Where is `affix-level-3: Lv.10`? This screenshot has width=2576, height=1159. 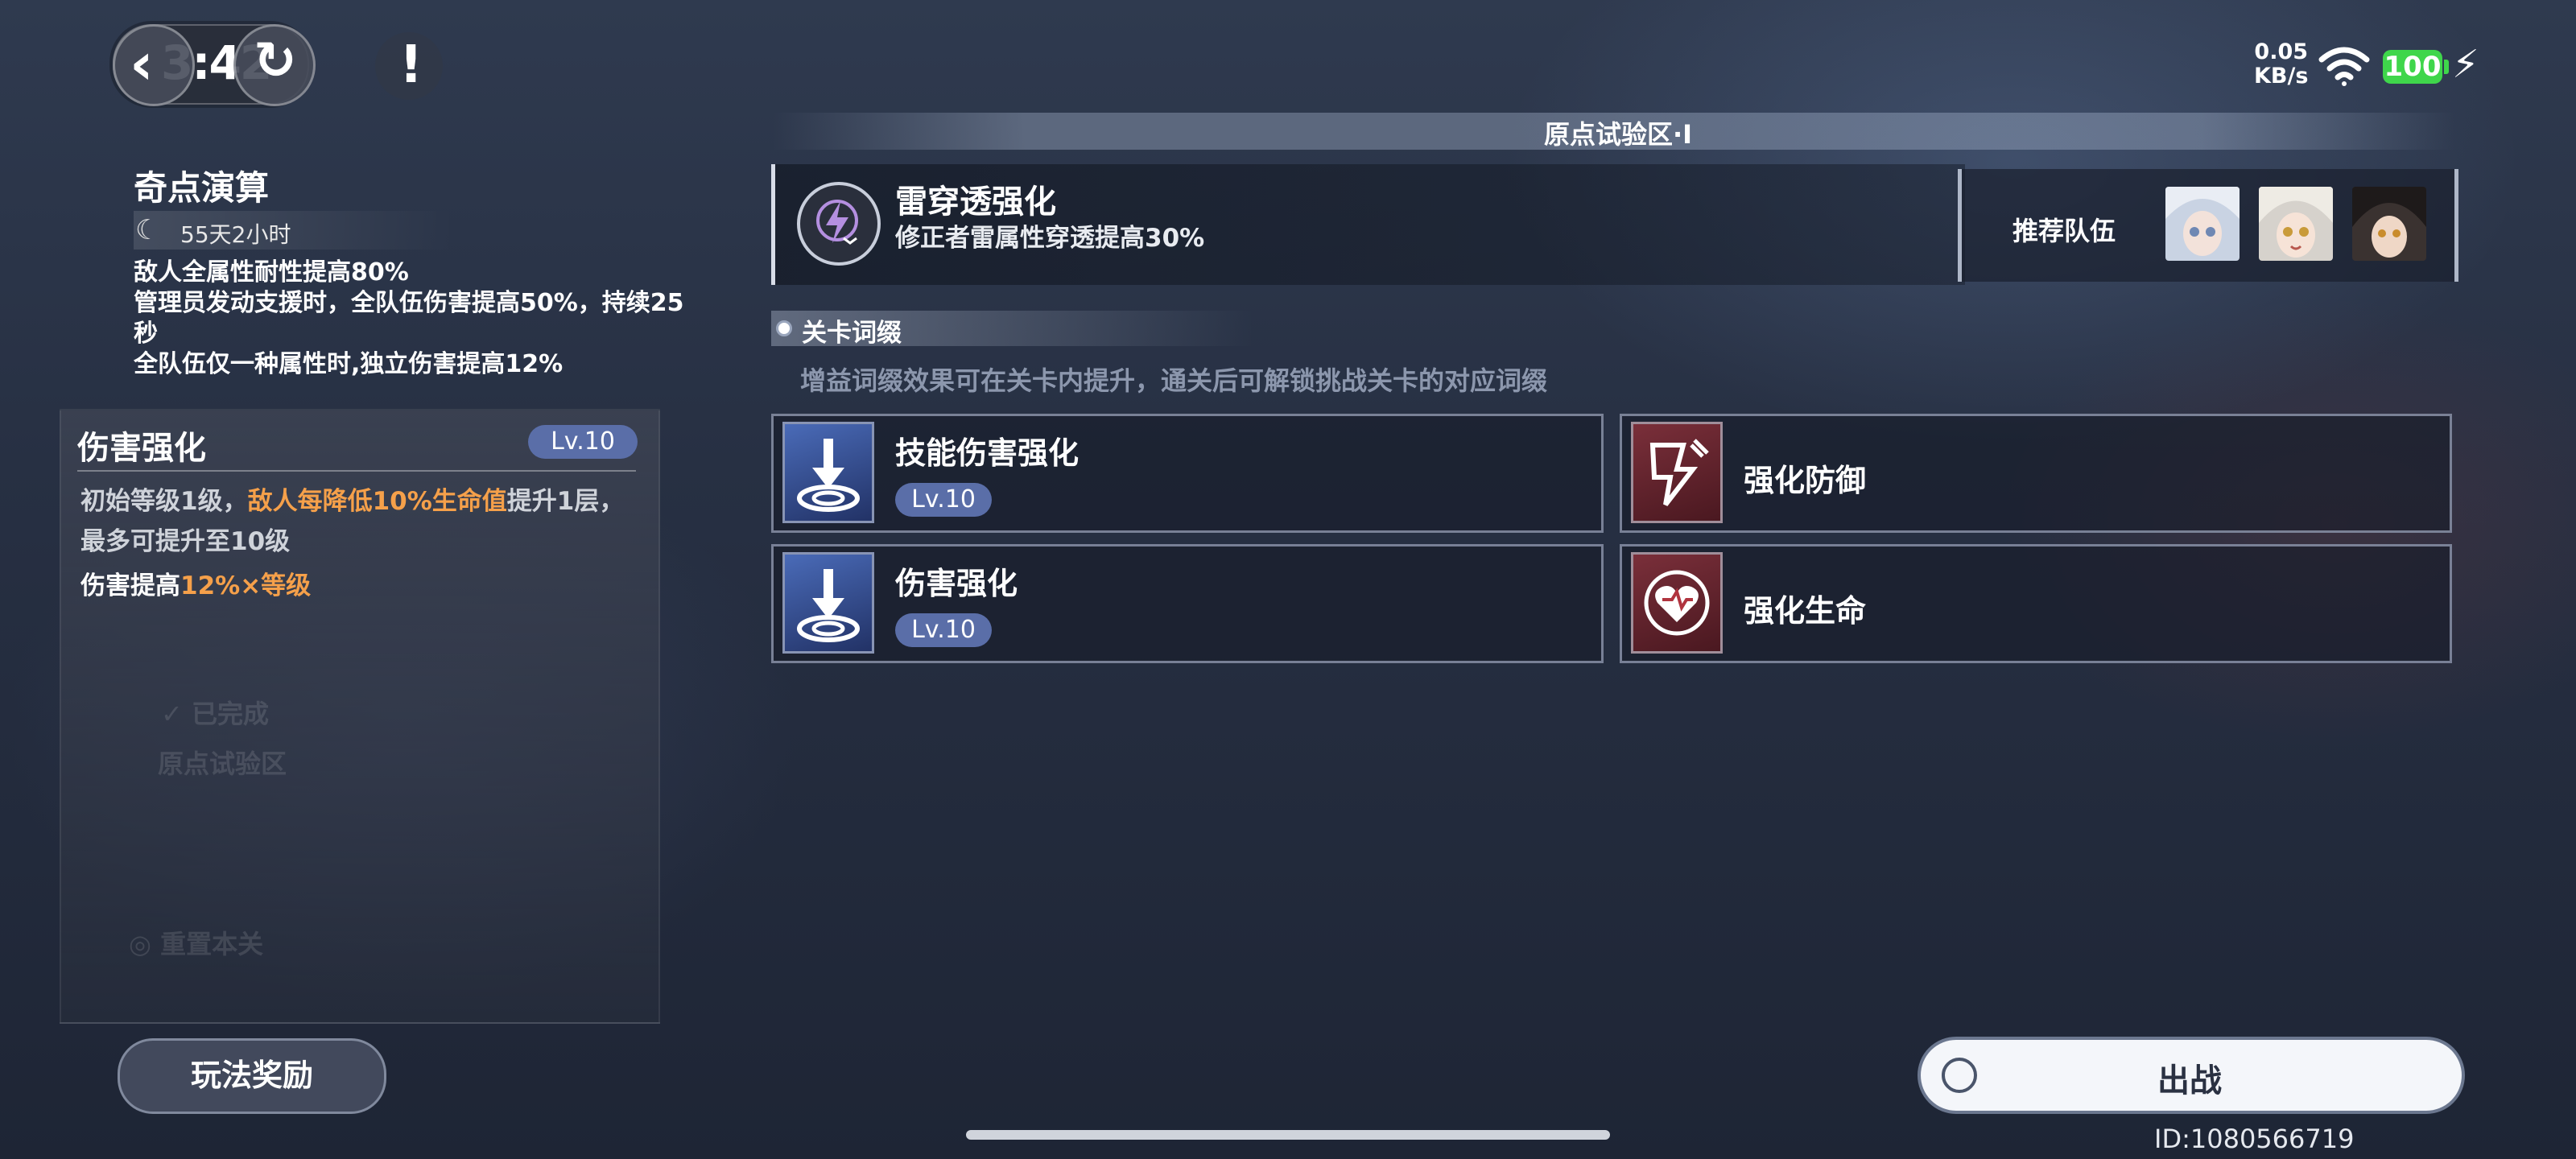
affix-level-3: Lv.10 is located at coordinates (943, 630).